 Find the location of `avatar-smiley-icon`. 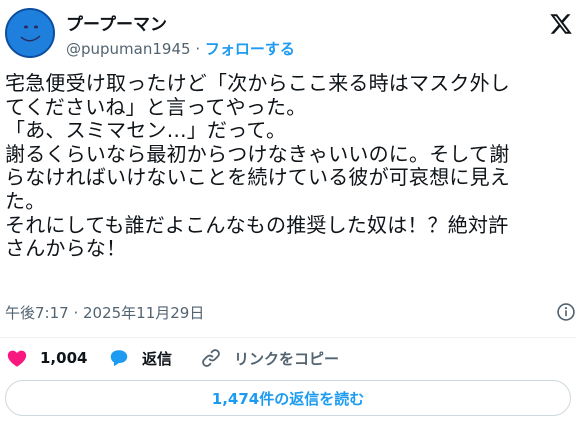

avatar-smiley-icon is located at coordinates (30, 33).